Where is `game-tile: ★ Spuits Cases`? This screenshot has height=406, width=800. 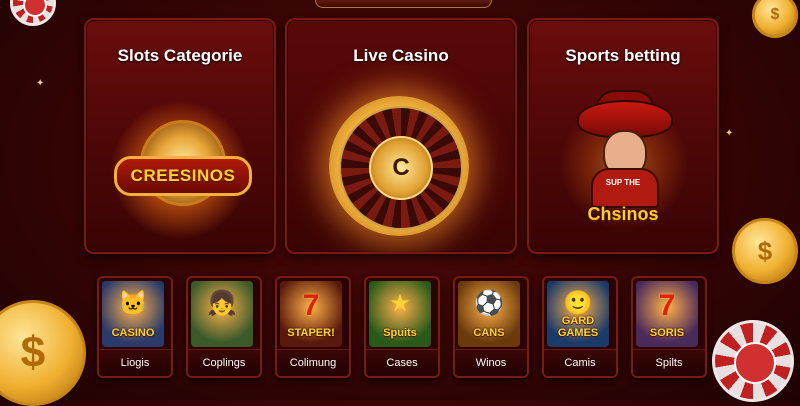 game-tile: ★ Spuits Cases is located at coordinates (402, 327).